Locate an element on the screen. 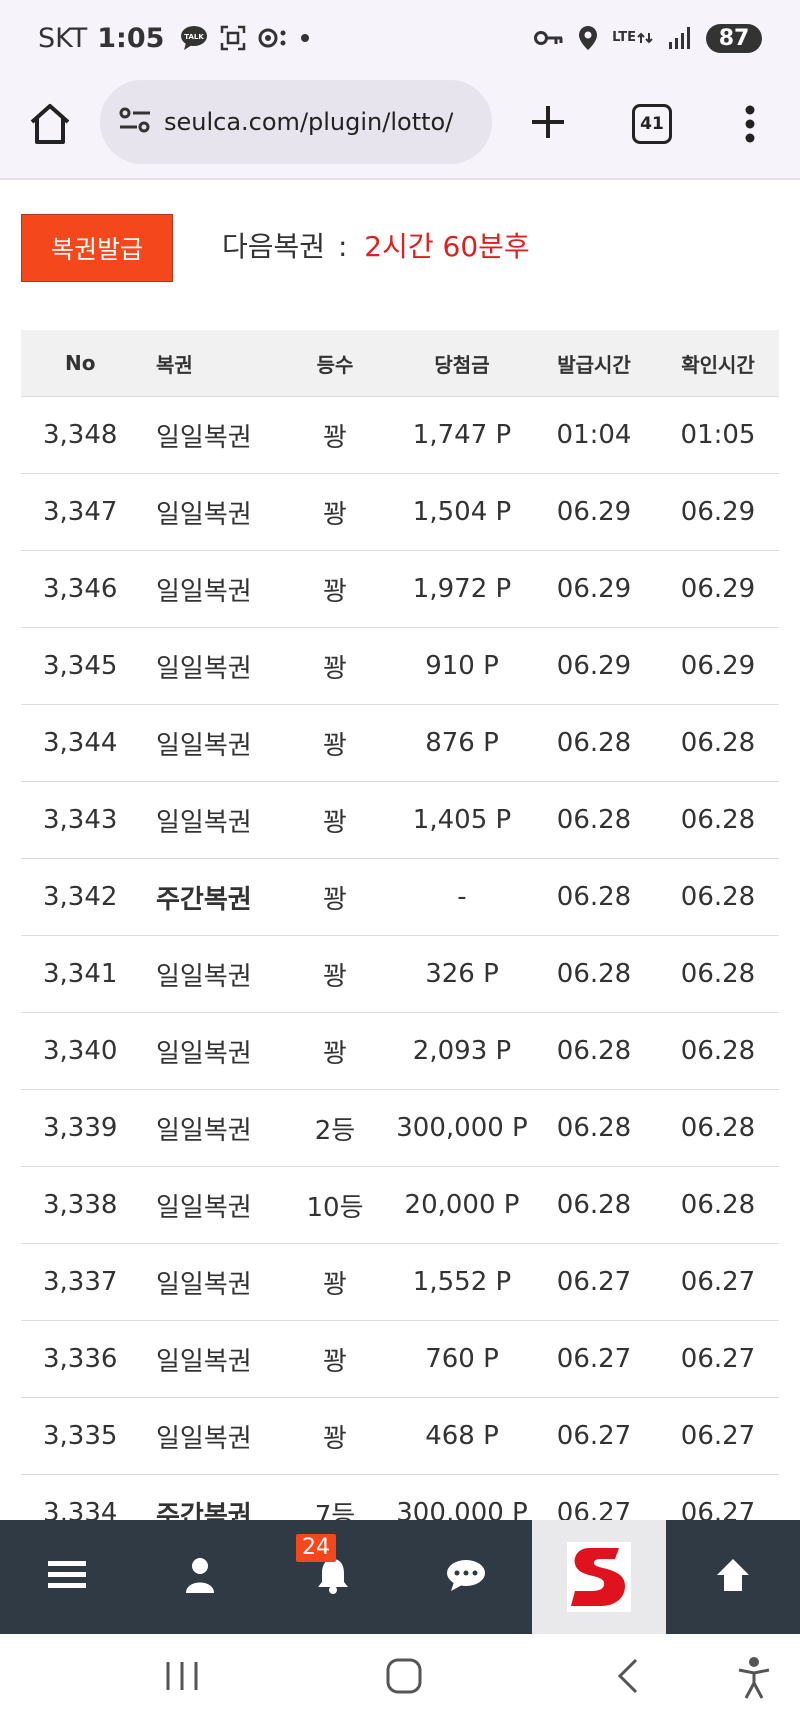 This screenshot has width=800, height=1734. table-row: 3,345 일일복권 꽝 910 P 06.29 06.29 is located at coordinates (400, 666).